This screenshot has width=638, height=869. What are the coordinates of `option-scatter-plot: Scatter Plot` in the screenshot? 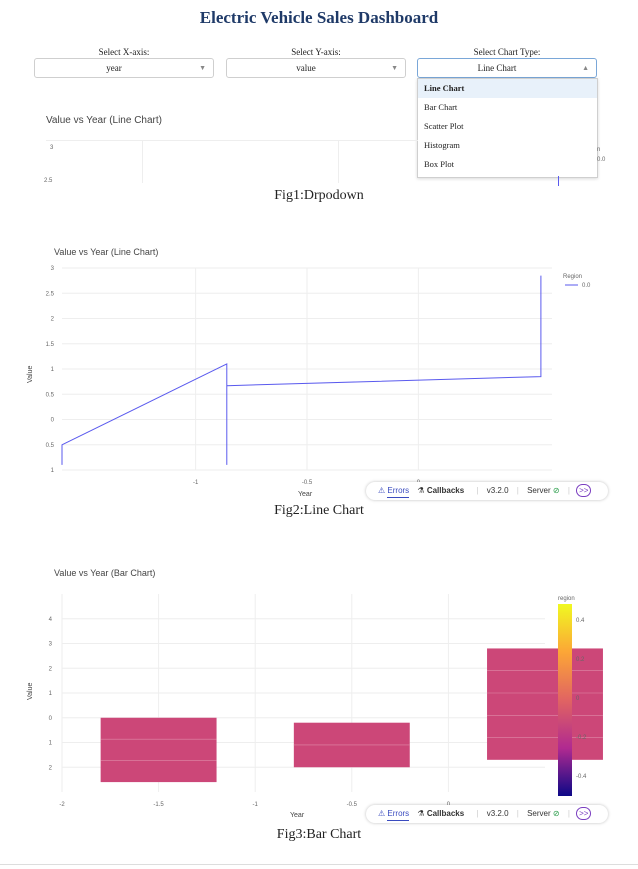 It's located at (507, 126).